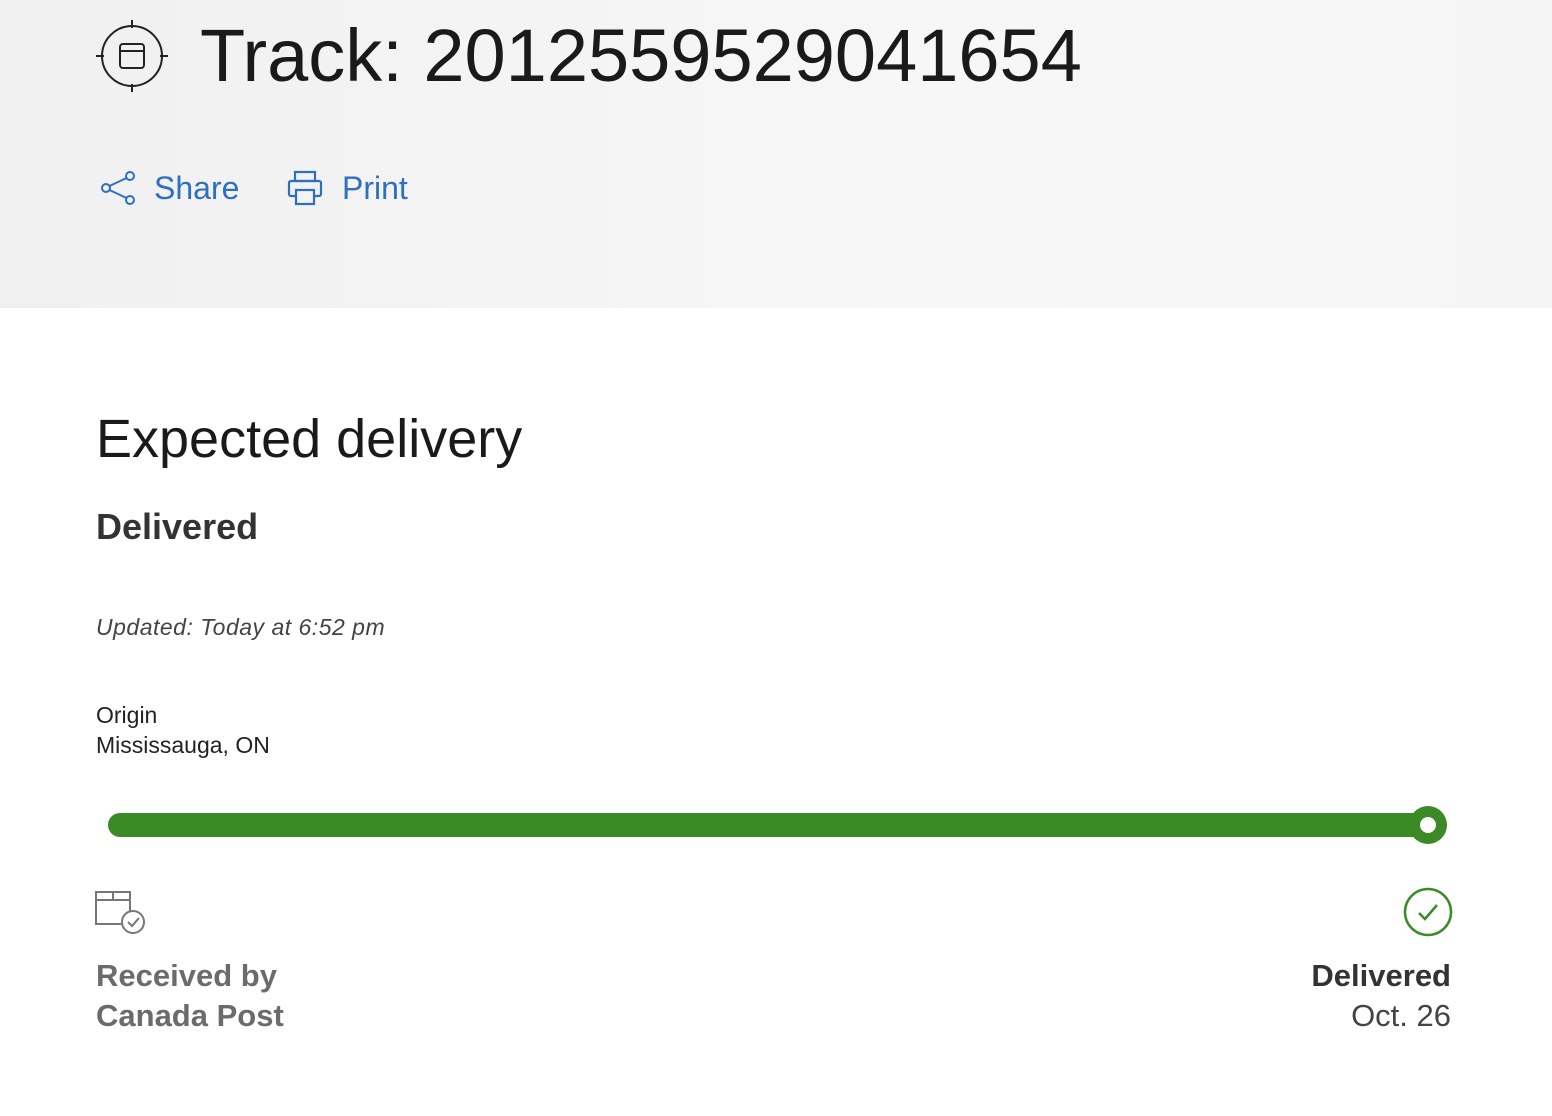 This screenshot has width=1552, height=1116. Describe the element at coordinates (190, 1015) in the screenshot. I see `received-line2: Canada Post` at that location.